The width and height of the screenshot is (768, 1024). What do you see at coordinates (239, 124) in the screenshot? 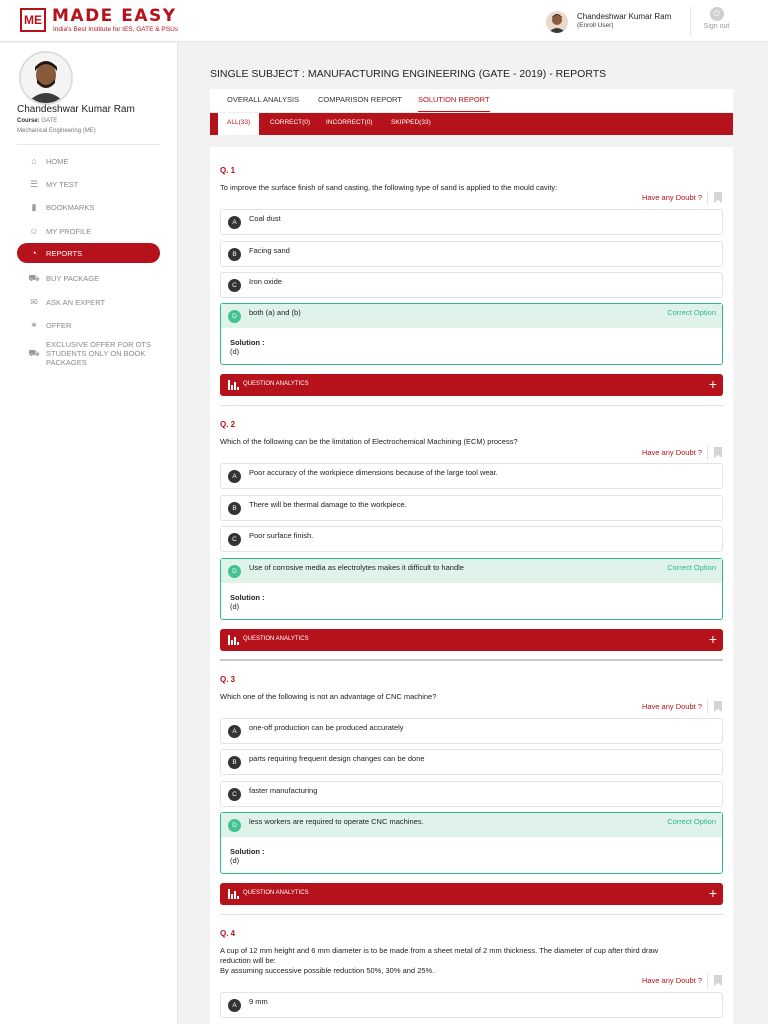
I see `filter-all: ALL(33)` at bounding box center [239, 124].